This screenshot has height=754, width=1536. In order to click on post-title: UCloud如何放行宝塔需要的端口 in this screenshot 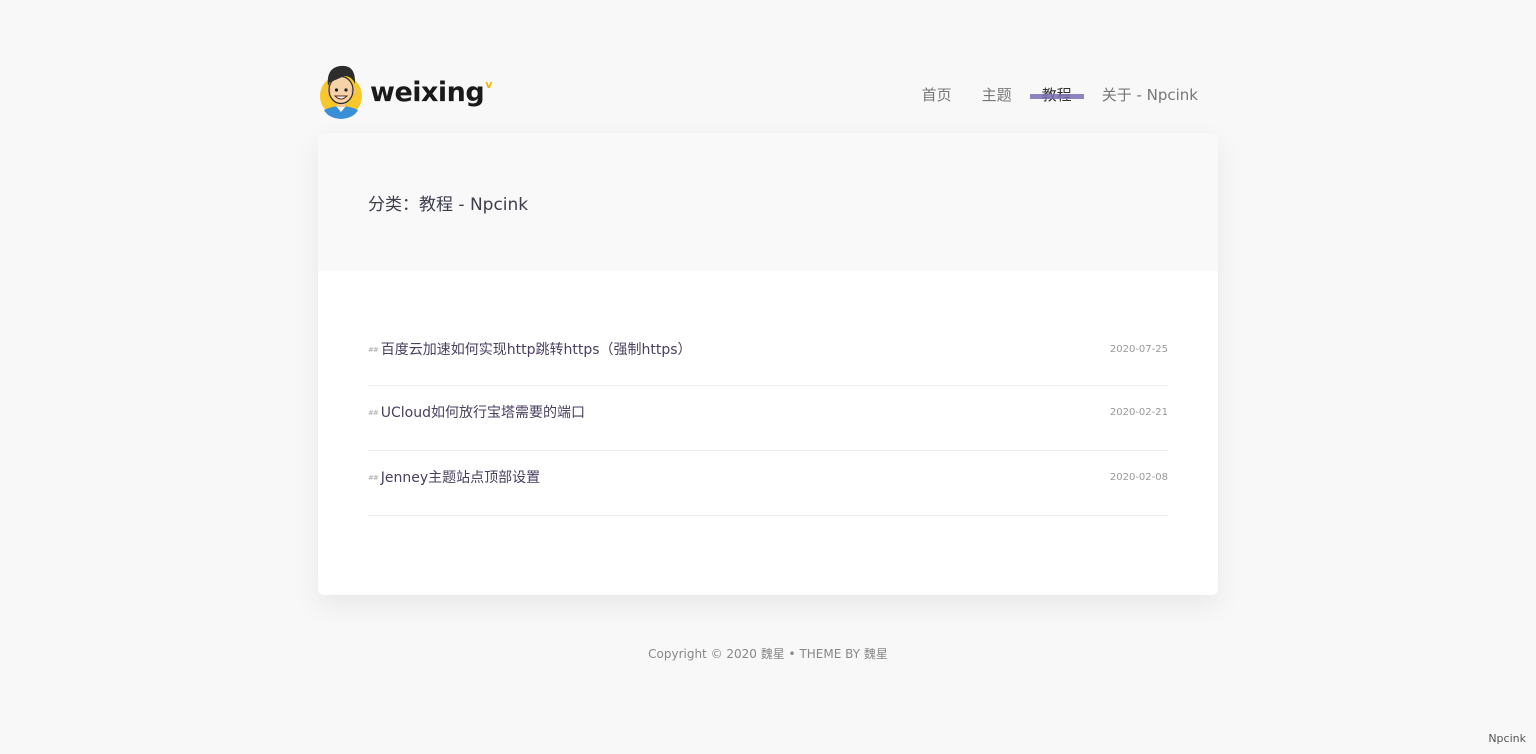, I will do `click(482, 413)`.